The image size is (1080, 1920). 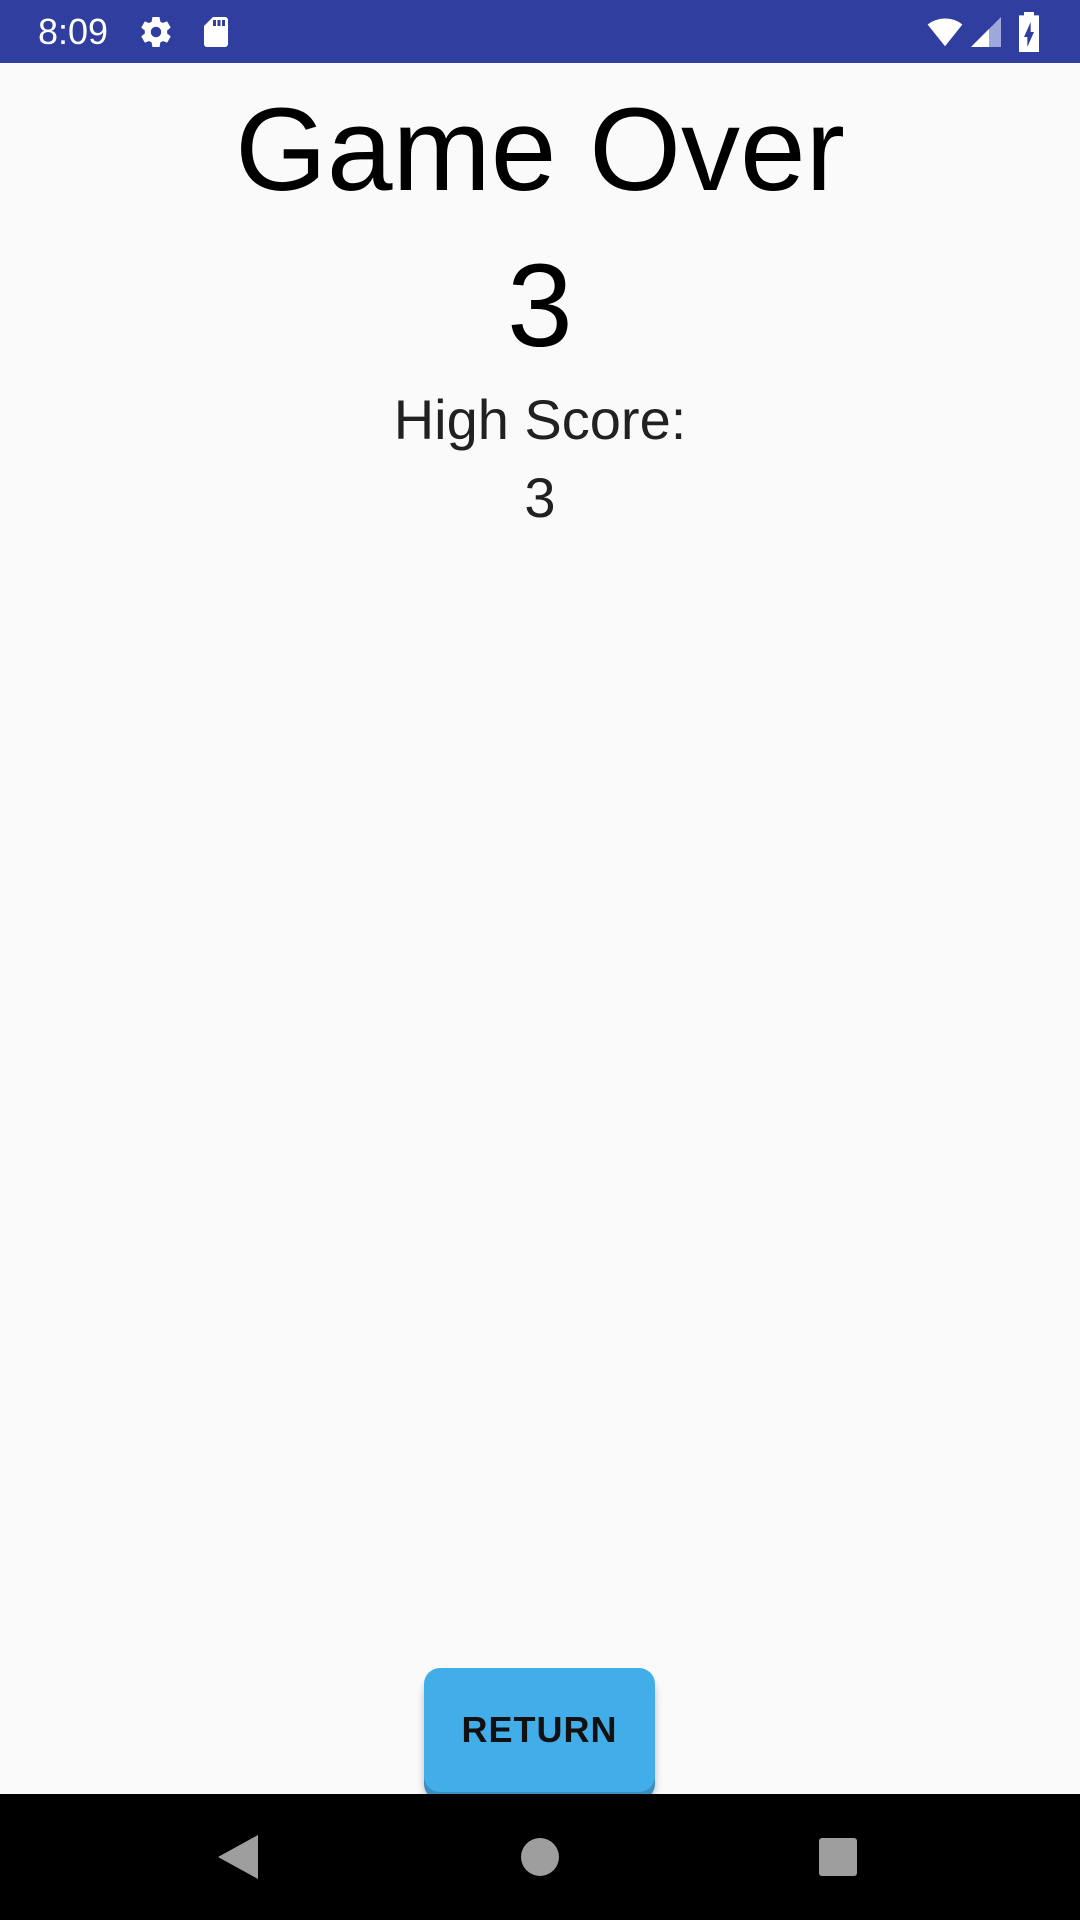 I want to click on gear-icon, so click(x=156, y=32).